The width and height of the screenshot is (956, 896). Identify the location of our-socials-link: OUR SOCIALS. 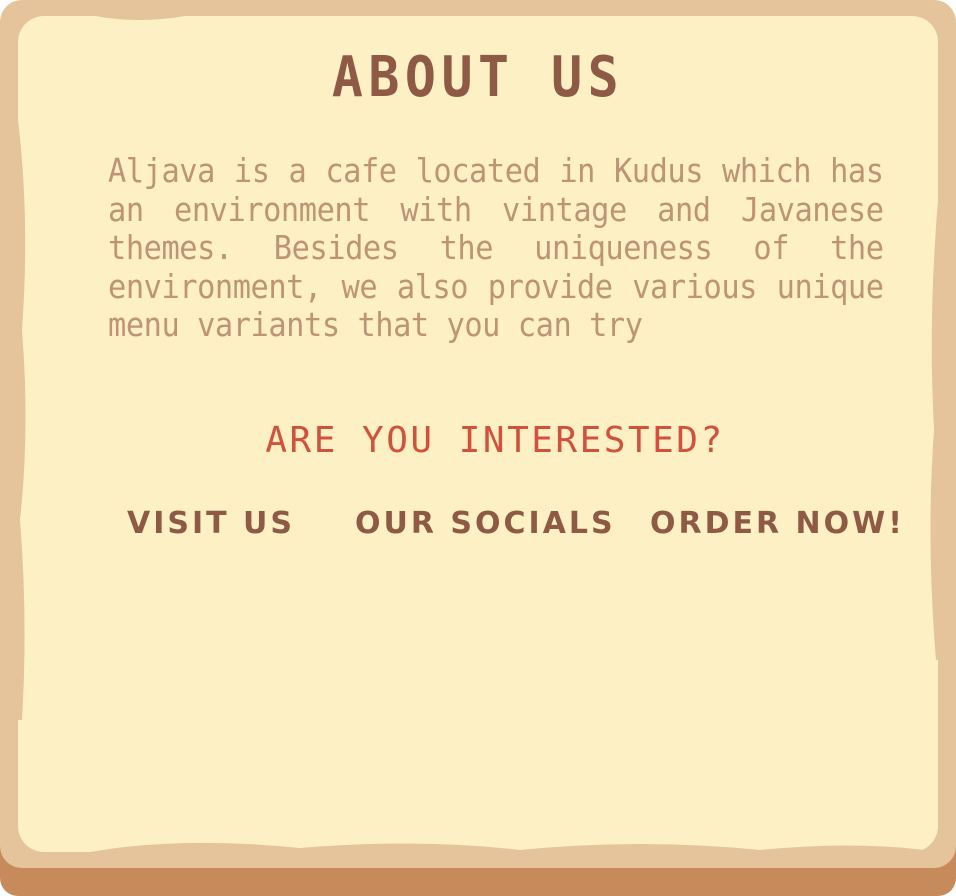
(485, 524).